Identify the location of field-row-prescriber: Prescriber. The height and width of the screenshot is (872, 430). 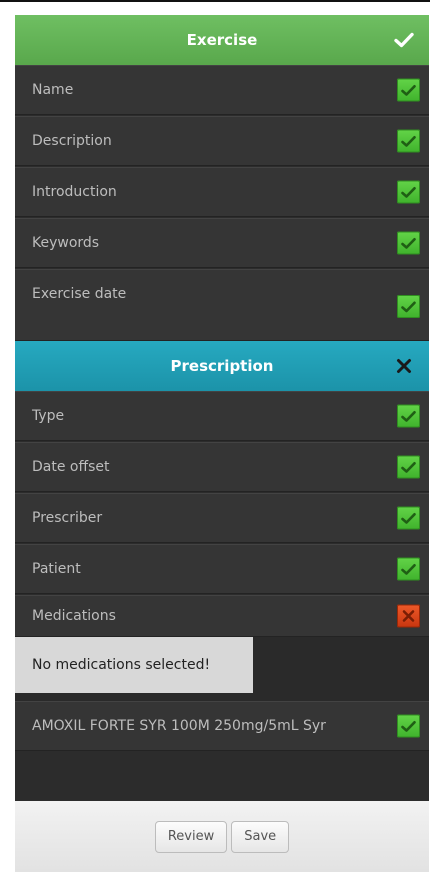
(222, 518).